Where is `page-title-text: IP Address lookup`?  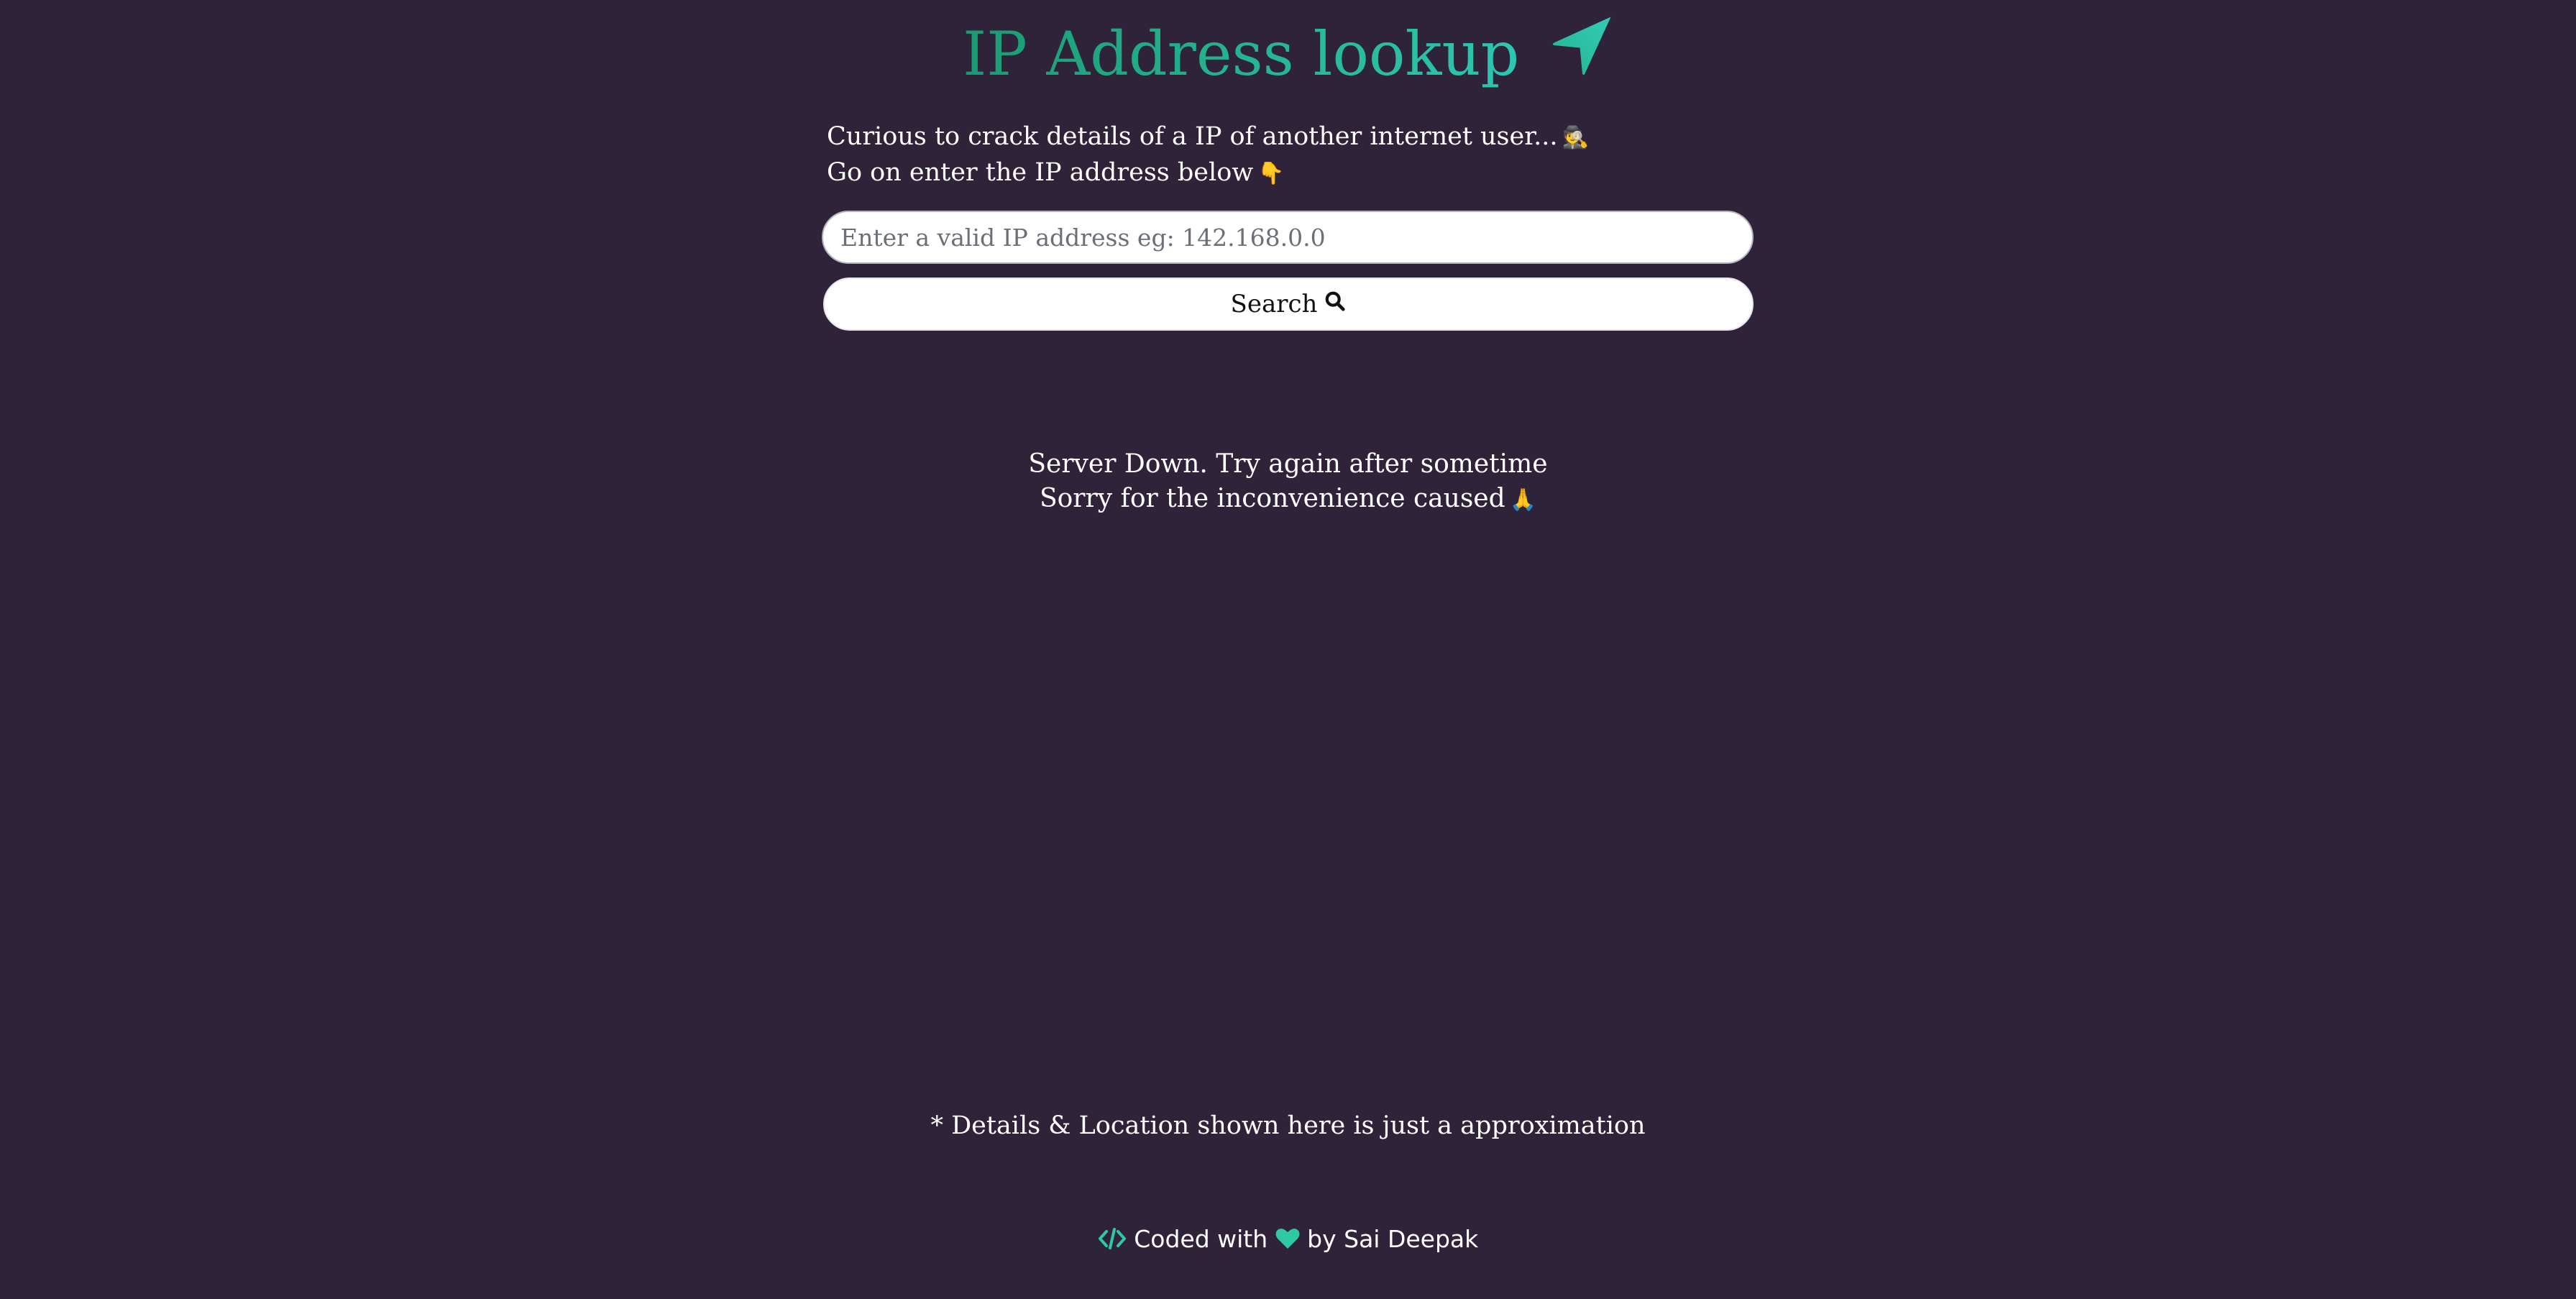 page-title-text: IP Address lookup is located at coordinates (1241, 54).